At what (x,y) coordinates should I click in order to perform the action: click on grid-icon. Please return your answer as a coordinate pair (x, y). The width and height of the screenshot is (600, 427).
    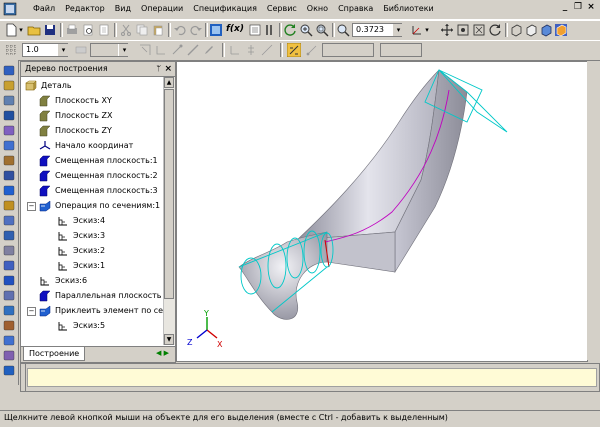
    Looking at the image, I should click on (11, 50).